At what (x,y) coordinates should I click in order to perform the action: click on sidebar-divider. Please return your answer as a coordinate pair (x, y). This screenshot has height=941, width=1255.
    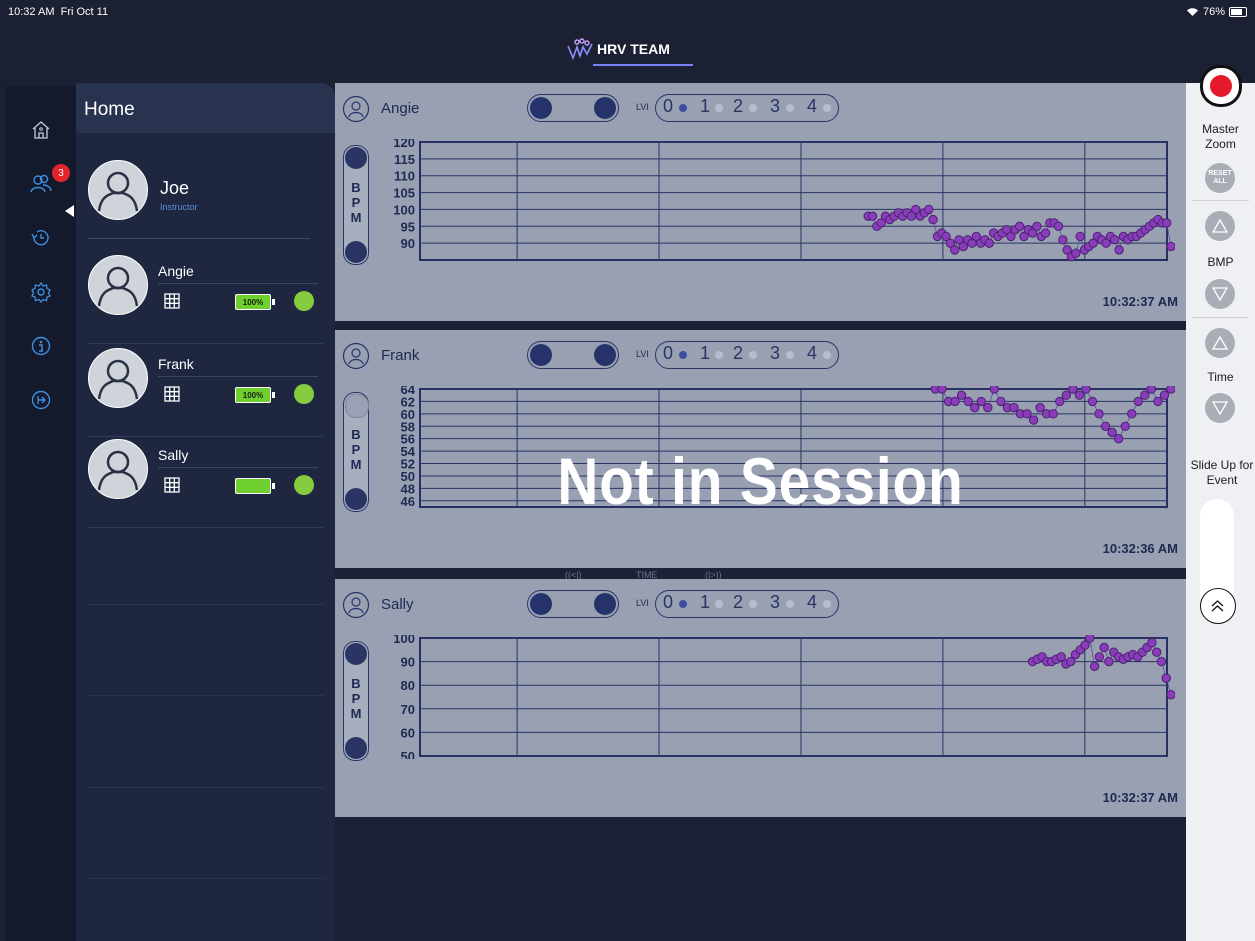
    Looking at the image, I should click on (1220, 200).